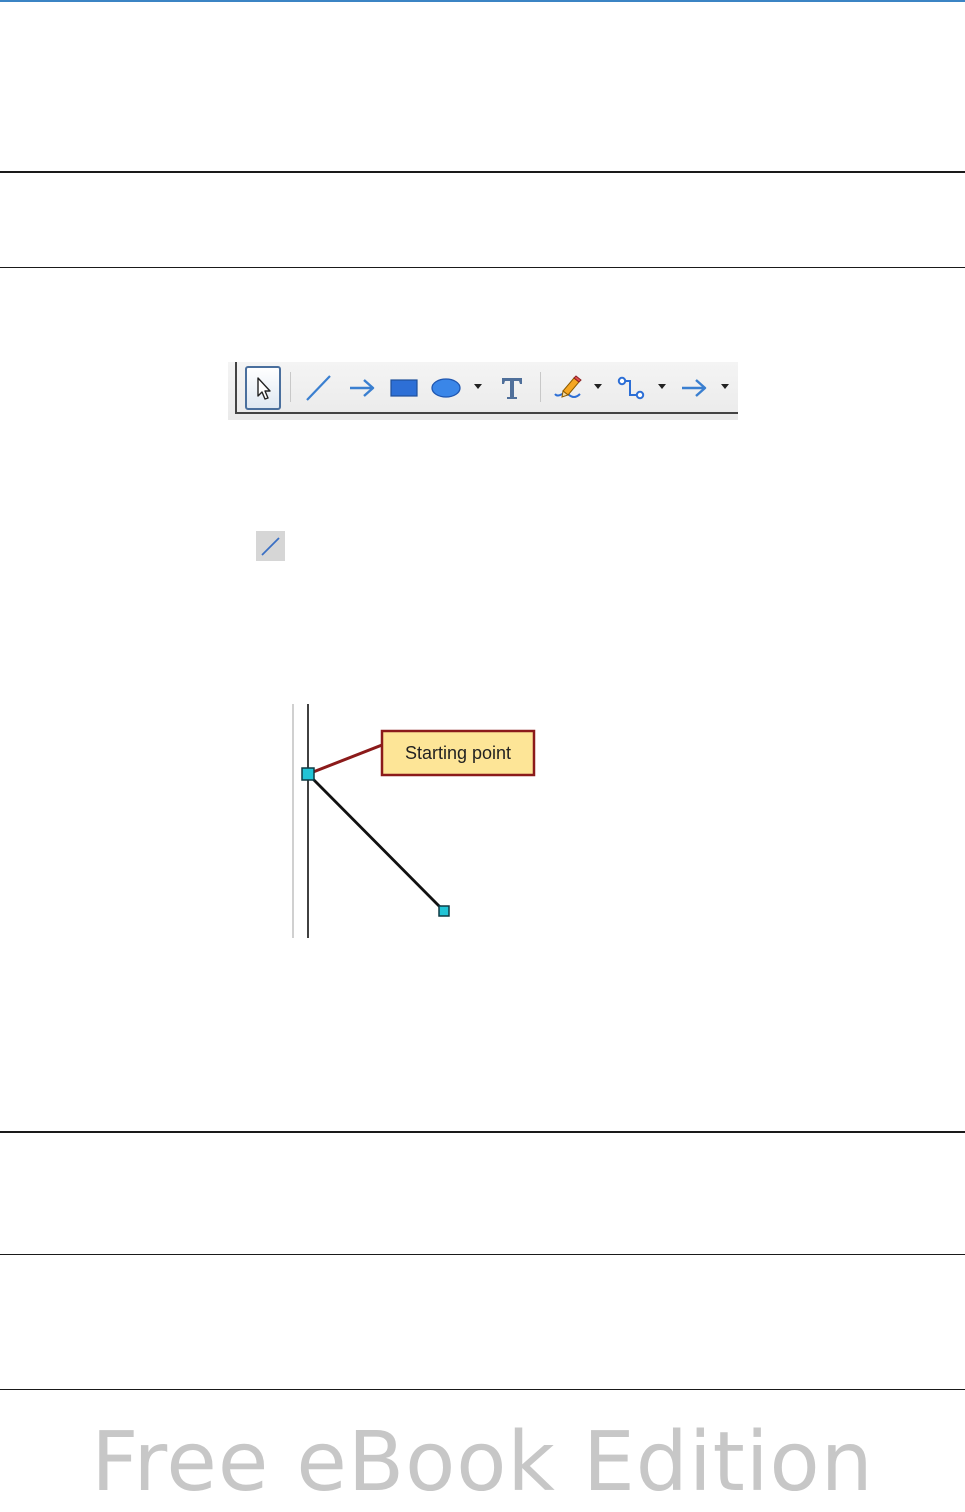  I want to click on line-button, so click(318, 388).